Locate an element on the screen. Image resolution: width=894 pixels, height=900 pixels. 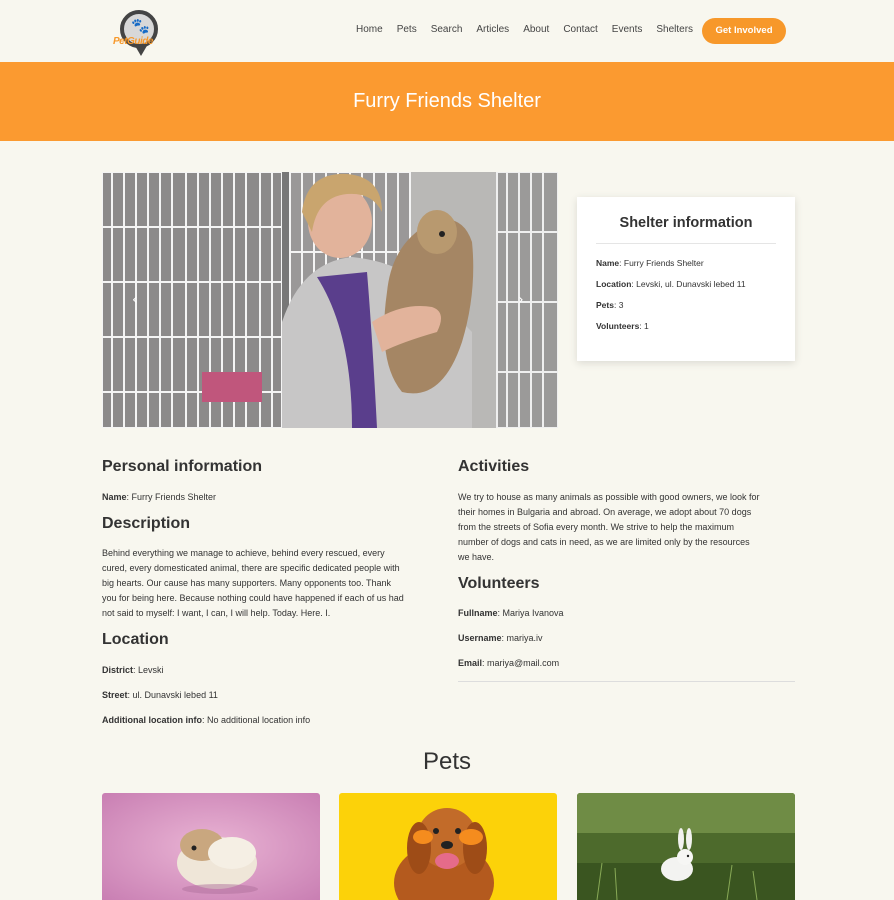
pet-card-rabbit is located at coordinates (686, 846).